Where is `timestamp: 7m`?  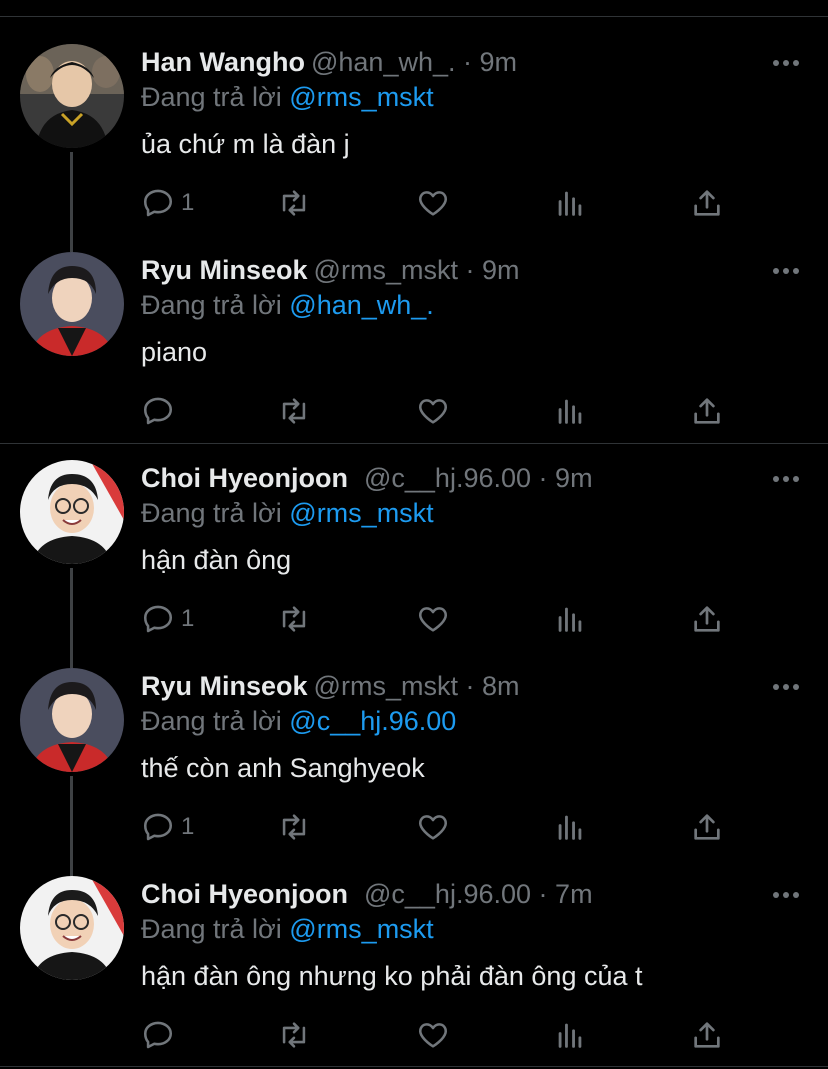 timestamp: 7m is located at coordinates (574, 894).